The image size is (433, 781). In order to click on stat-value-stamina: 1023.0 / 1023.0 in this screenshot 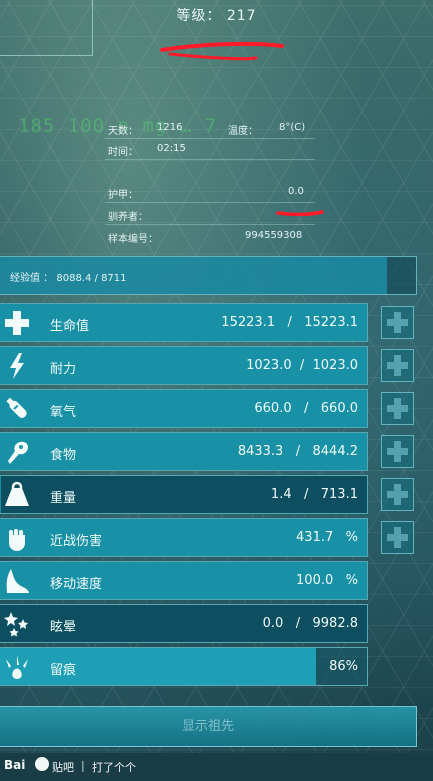, I will do `click(302, 365)`.